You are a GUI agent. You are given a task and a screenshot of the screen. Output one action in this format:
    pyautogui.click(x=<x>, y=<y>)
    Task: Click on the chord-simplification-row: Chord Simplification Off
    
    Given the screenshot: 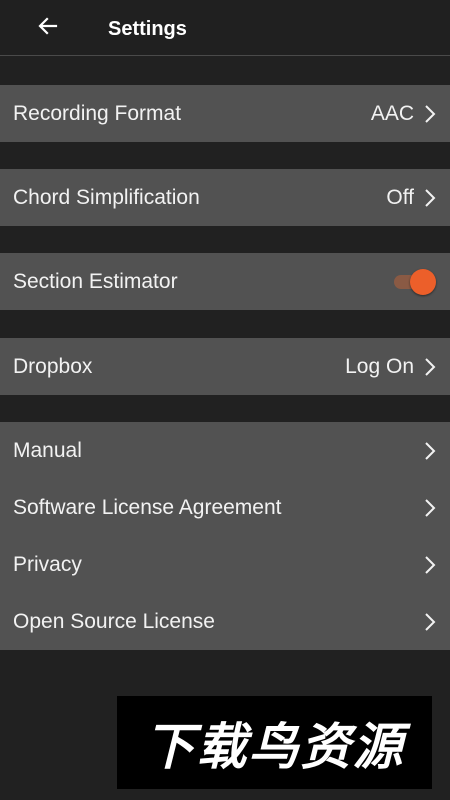 What is the action you would take?
    pyautogui.click(x=225, y=197)
    